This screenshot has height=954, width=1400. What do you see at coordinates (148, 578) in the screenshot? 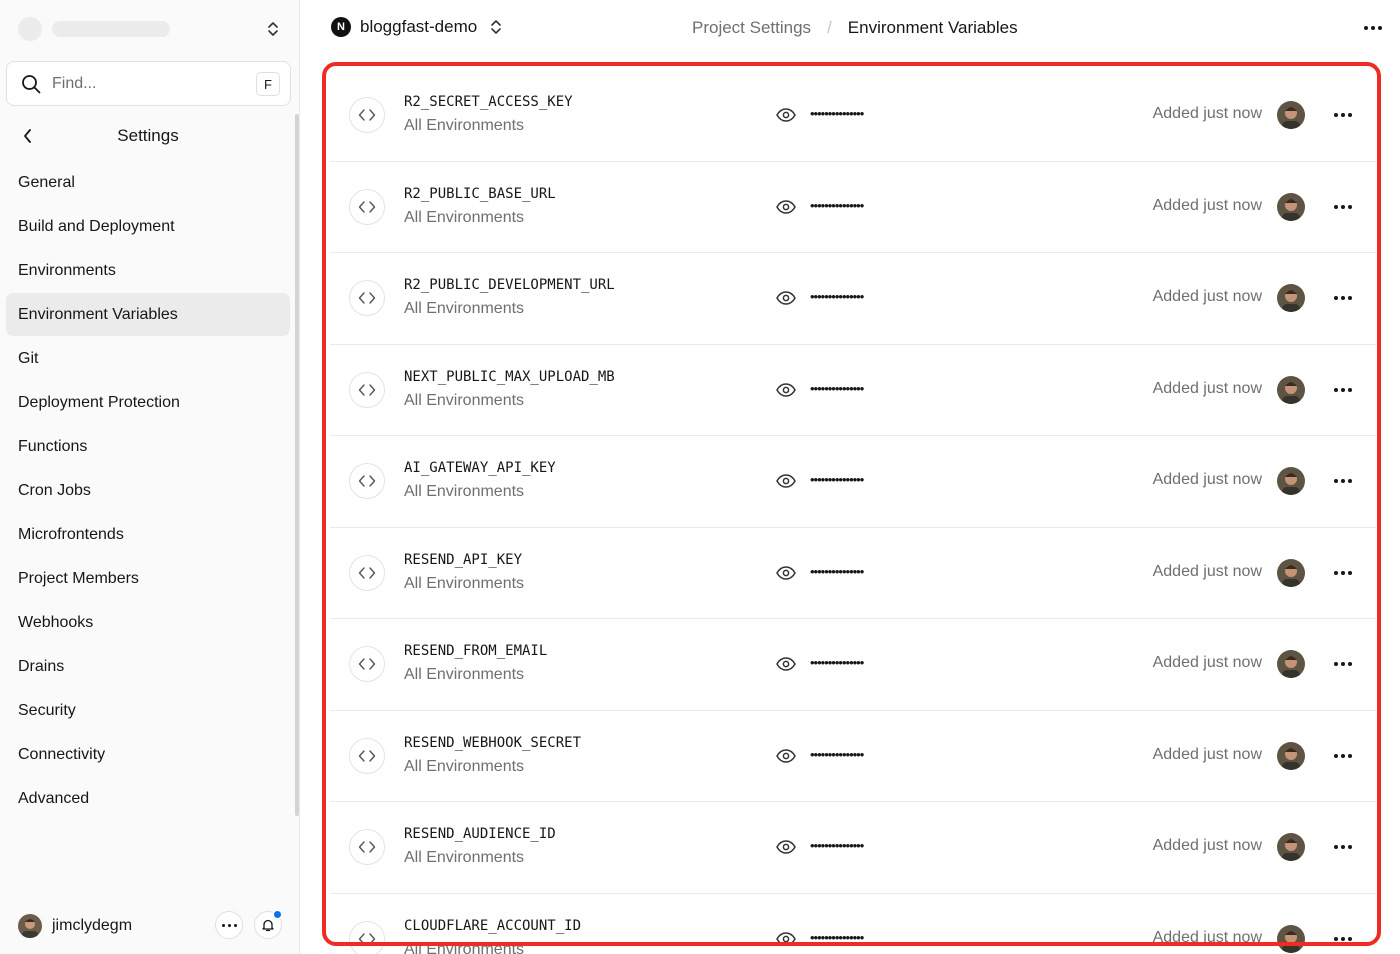
I see `sidebar-item-project-members: Project Members` at bounding box center [148, 578].